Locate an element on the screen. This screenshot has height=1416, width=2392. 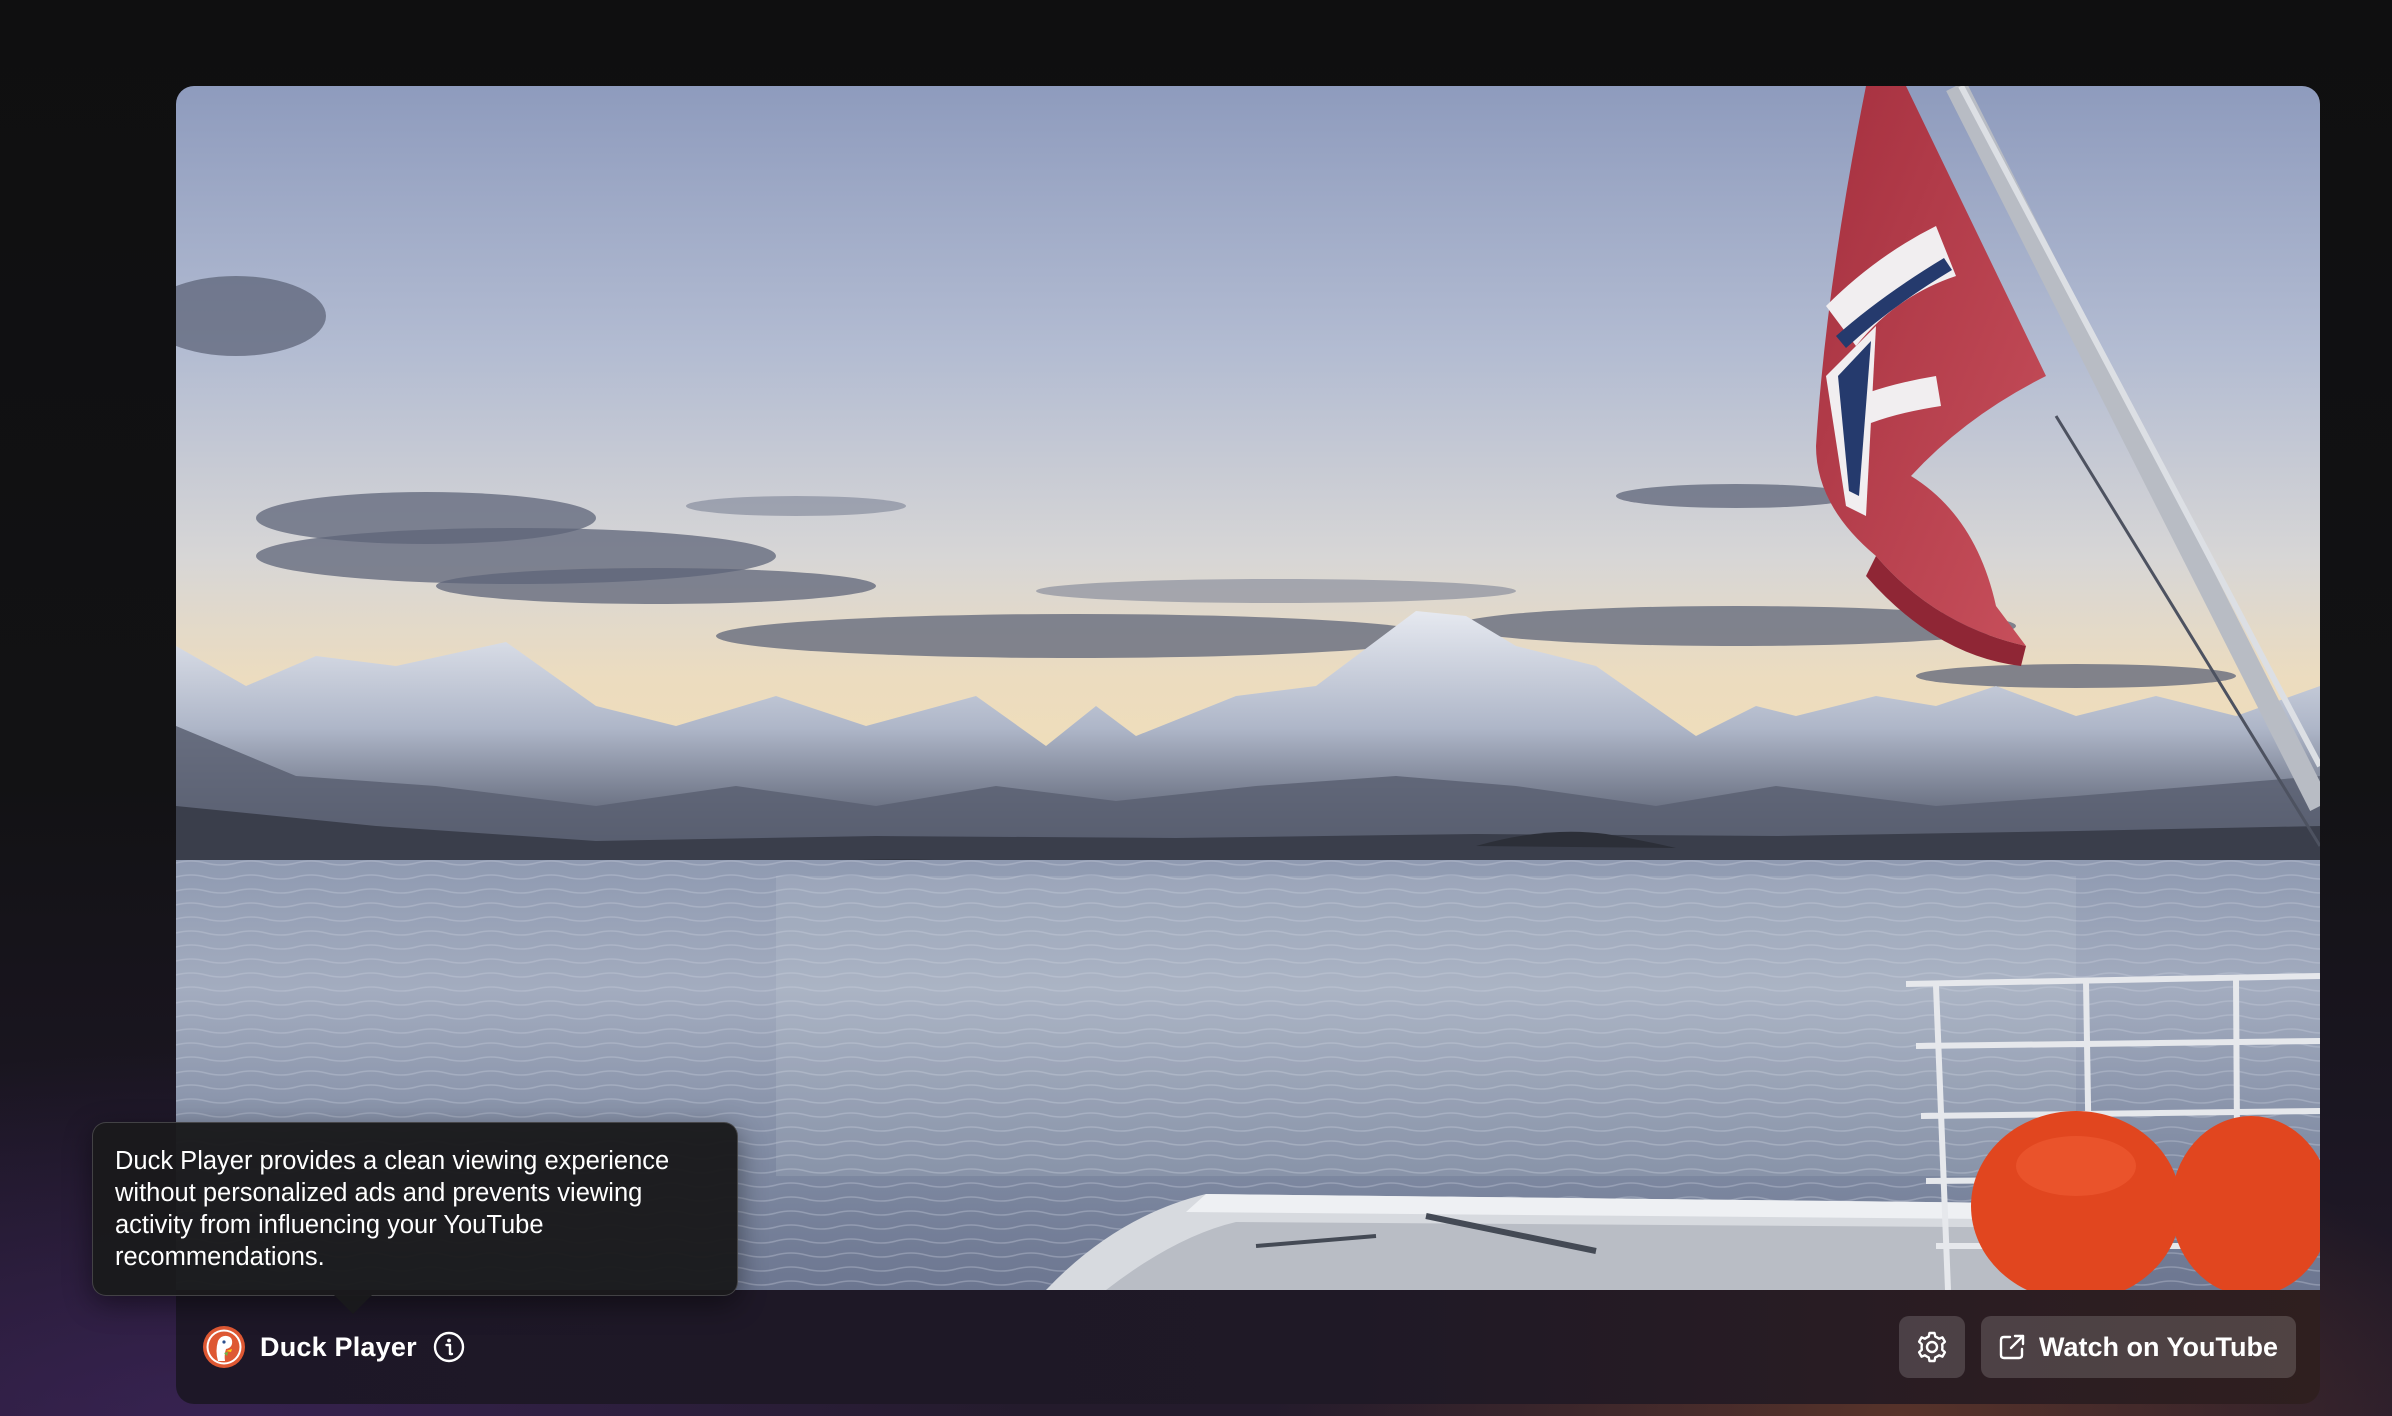
watch-on-youtube-label: Watch on YouTube is located at coordinates (2158, 1346).